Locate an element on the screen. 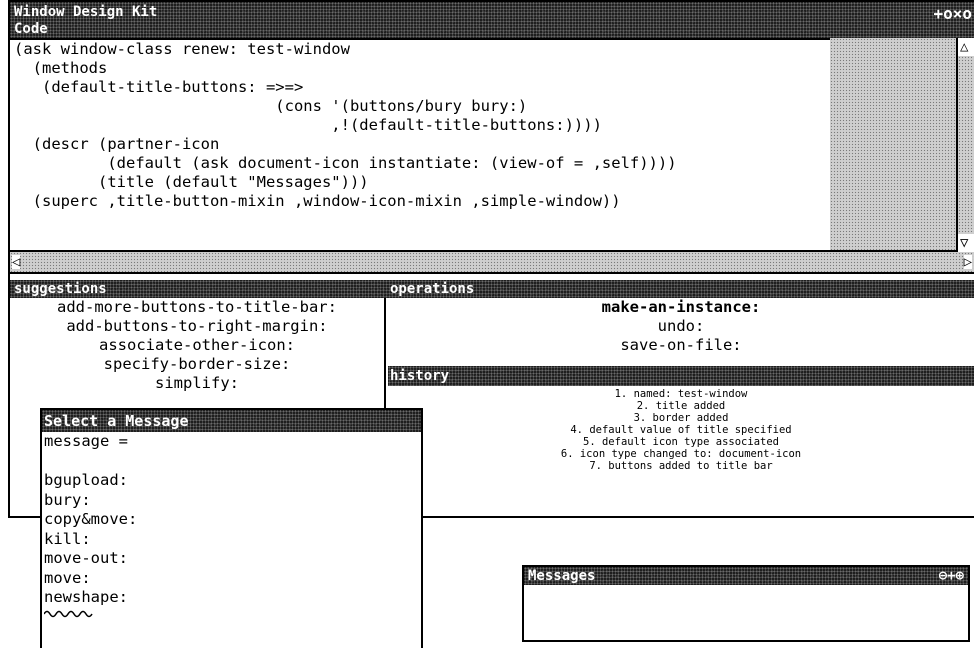  code-margin is located at coordinates (893, 144).